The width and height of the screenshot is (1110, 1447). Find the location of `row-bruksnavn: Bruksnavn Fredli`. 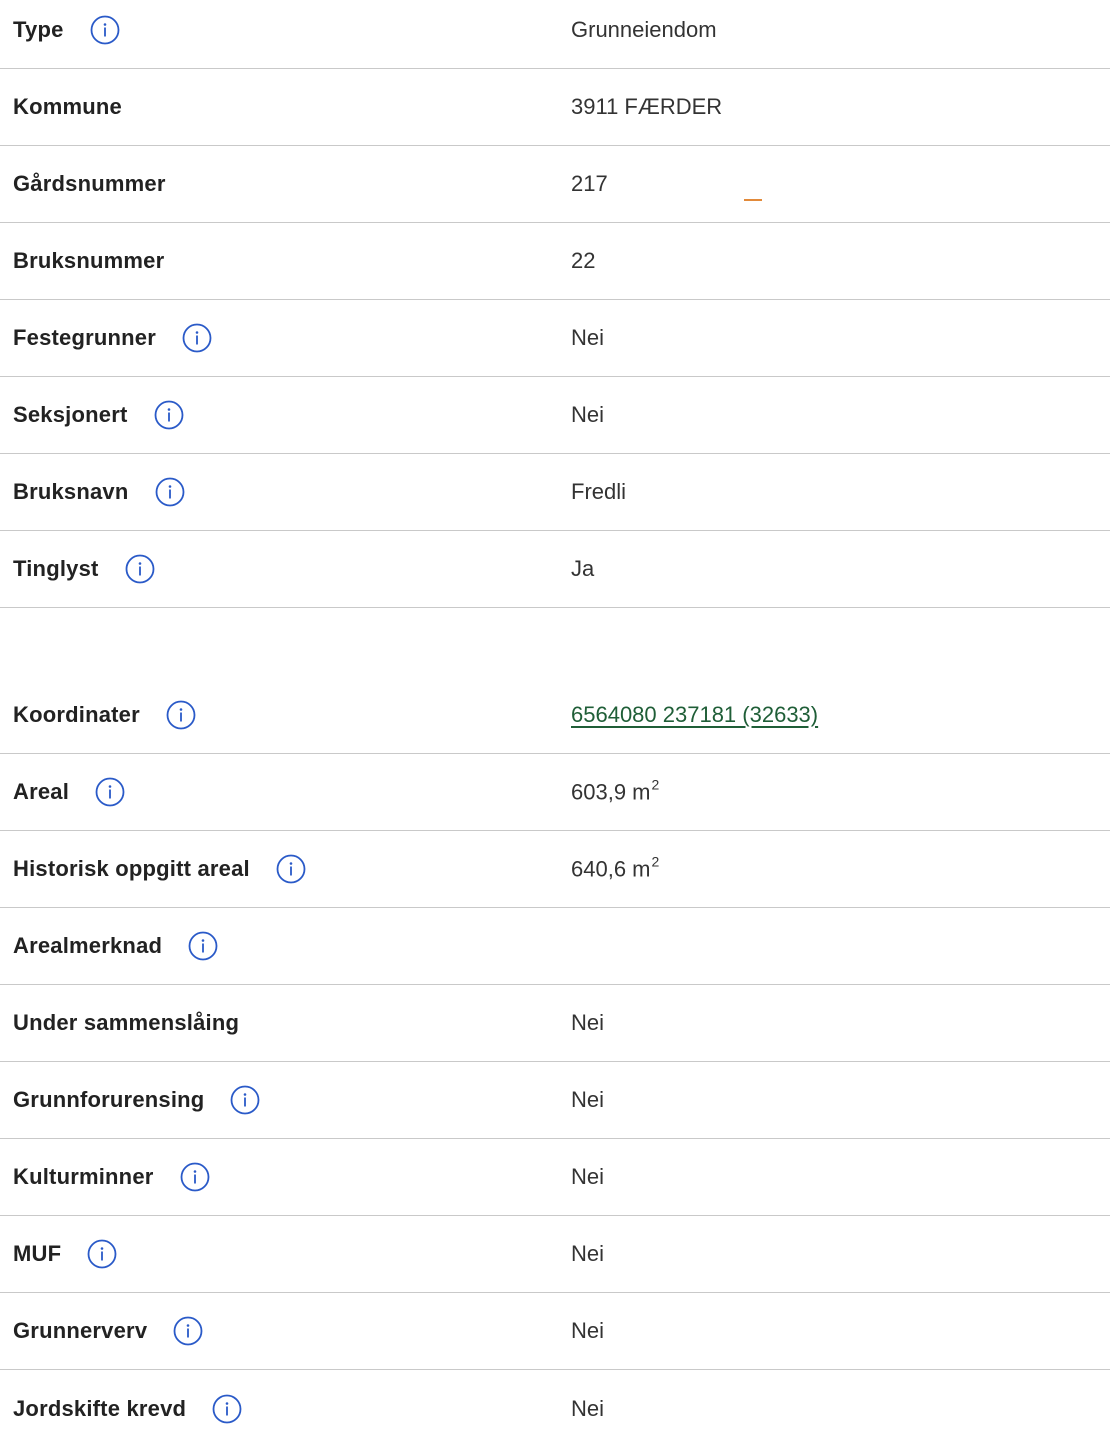

row-bruksnavn: Bruksnavn Fredli is located at coordinates (555, 492).